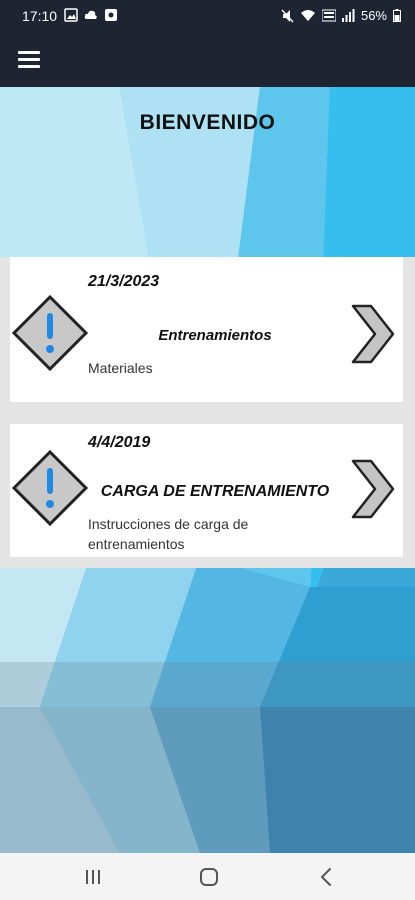  What do you see at coordinates (120, 368) in the screenshot?
I see `item-description: Materiales` at bounding box center [120, 368].